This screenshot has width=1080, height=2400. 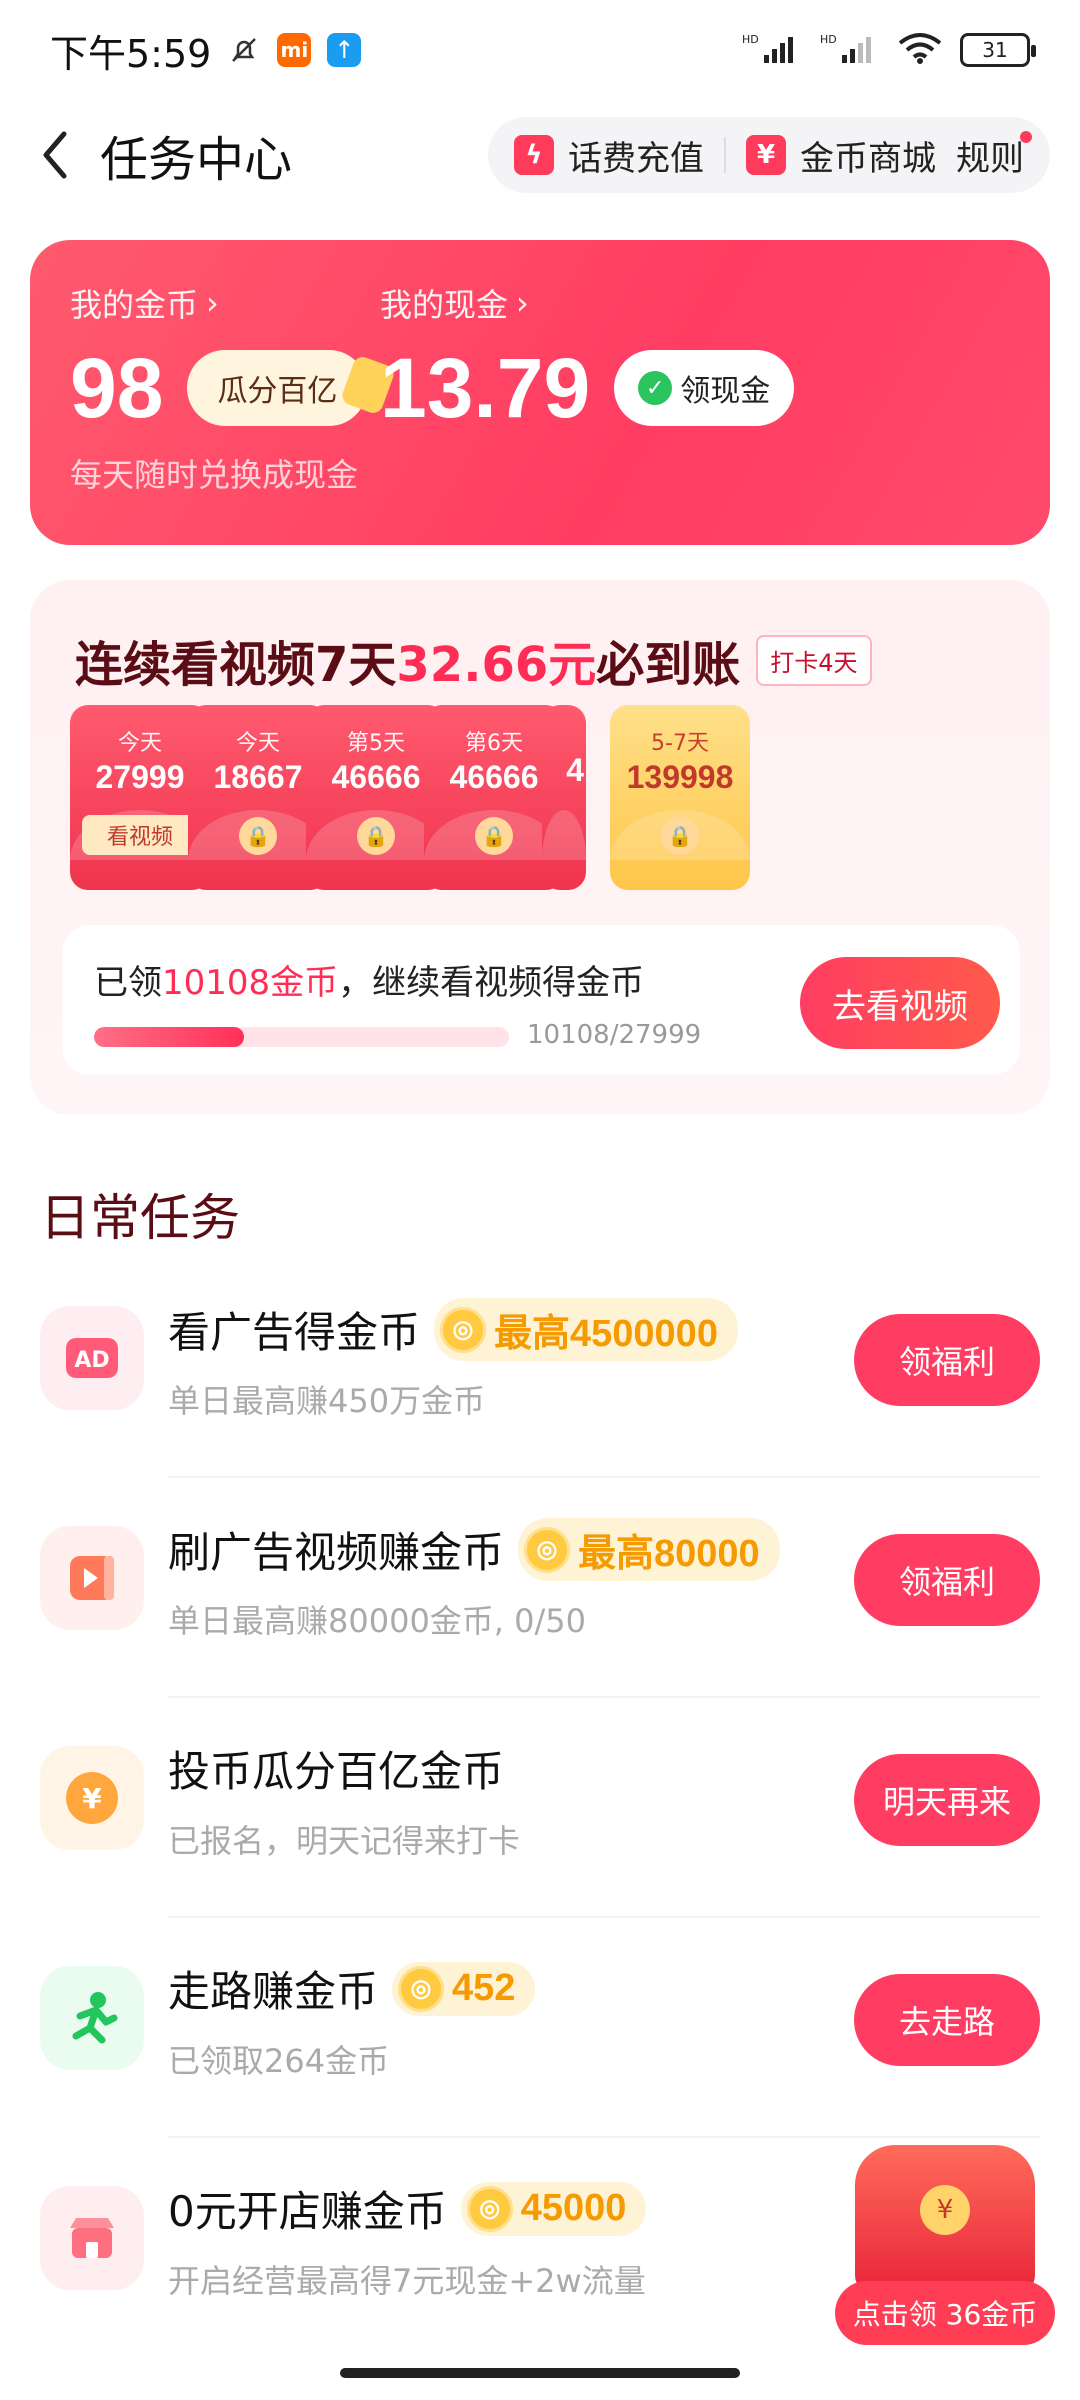 I want to click on progress-suffix: ，继续看视频得金币, so click(x=491, y=983).